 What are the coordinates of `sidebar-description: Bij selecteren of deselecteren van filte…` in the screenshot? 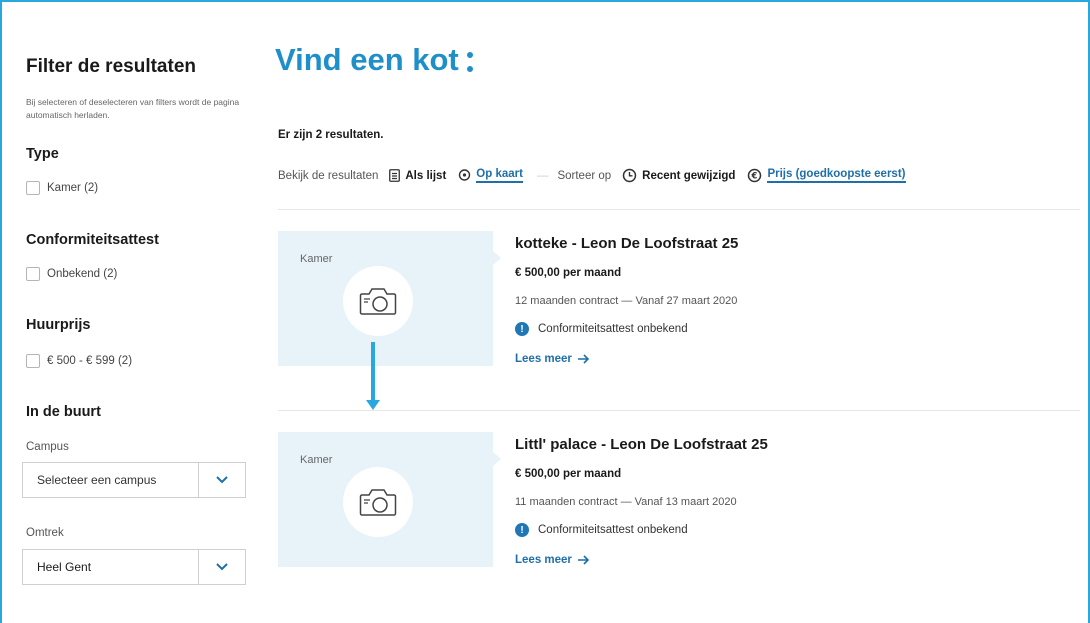 It's located at (133, 108).